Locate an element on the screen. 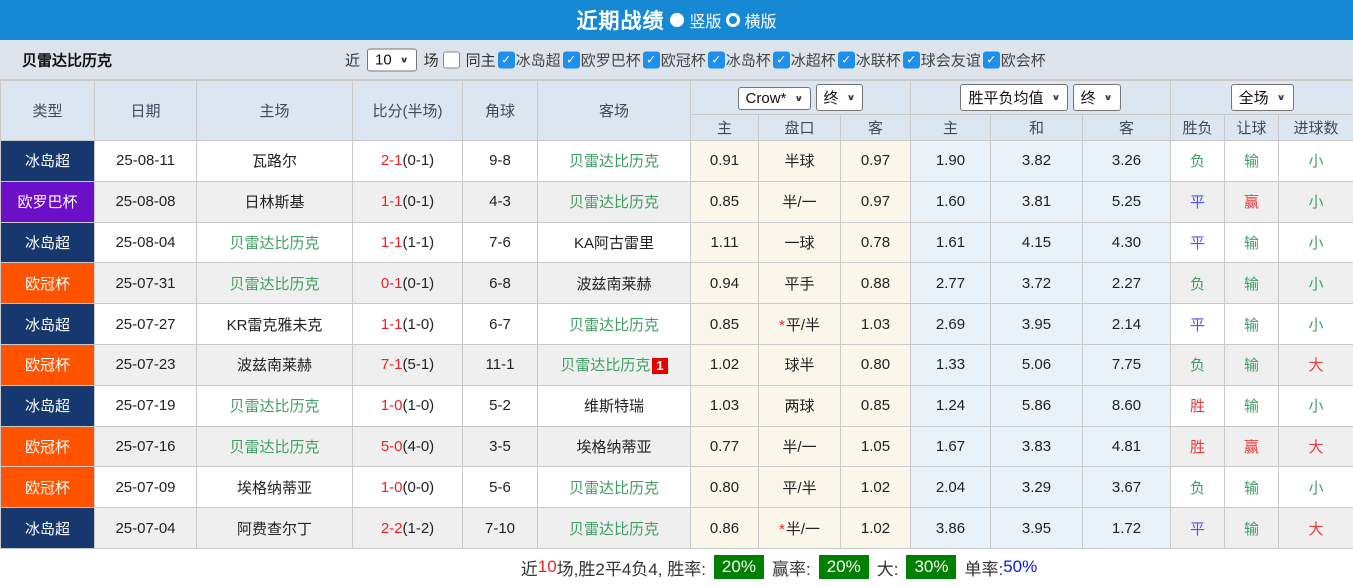 Image resolution: width=1353 pixels, height=586 pixels. handicap-cell: 球半 is located at coordinates (800, 364).